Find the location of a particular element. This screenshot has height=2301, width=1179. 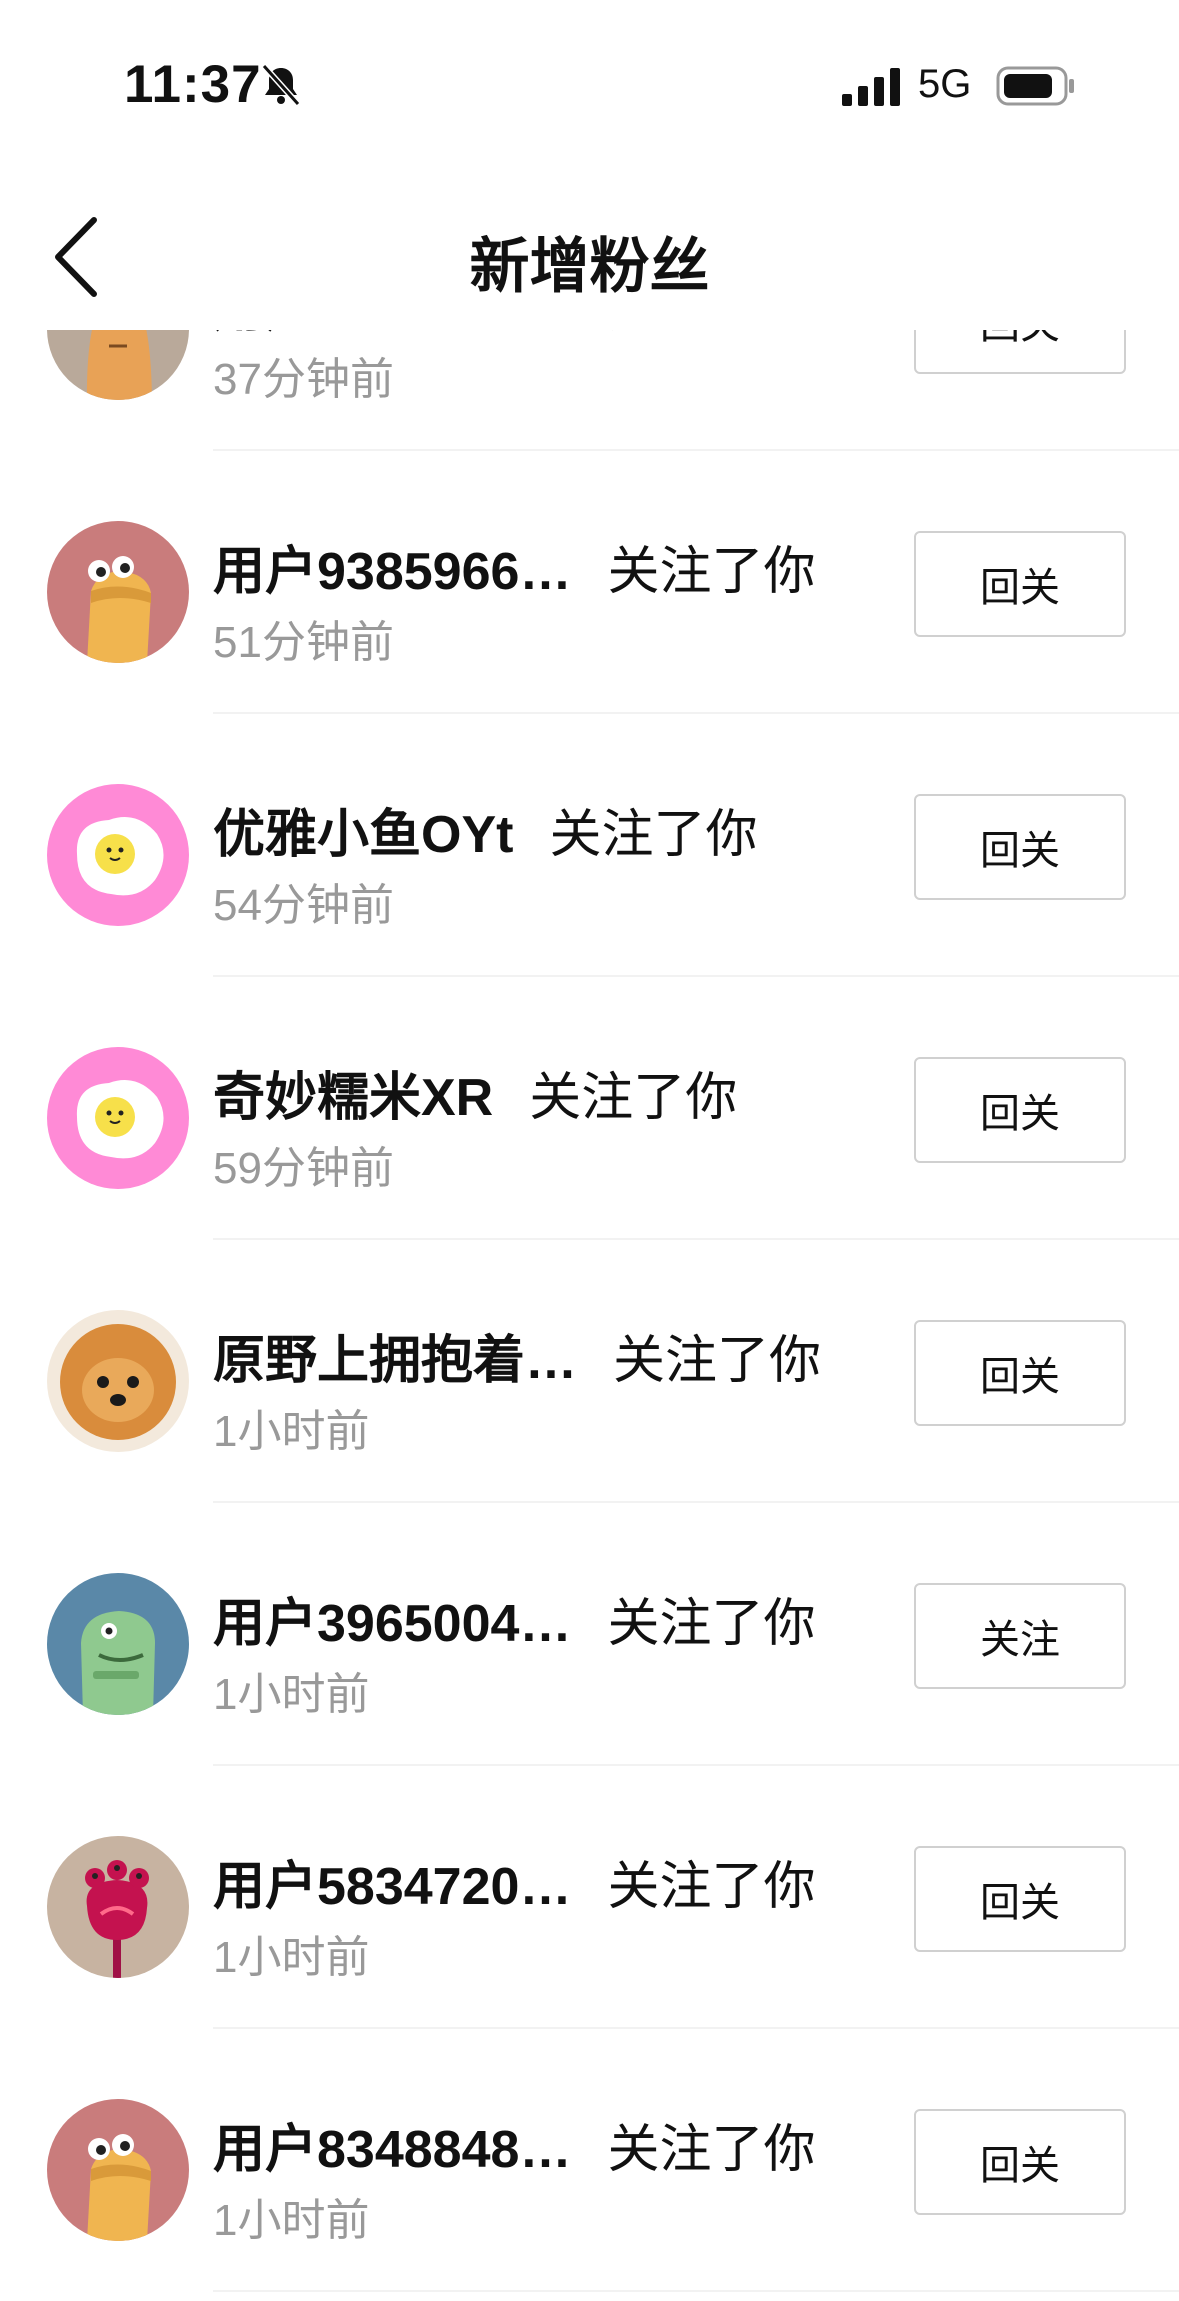

follower-row: 用户3965004… 关注了你 1小时前 关注 is located at coordinates (589, 1634).